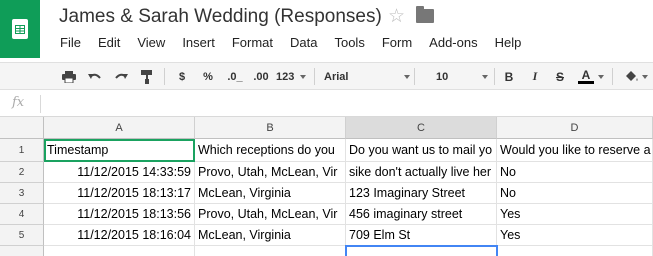 The image size is (653, 256). I want to click on text-color-button: A, so click(586, 76).